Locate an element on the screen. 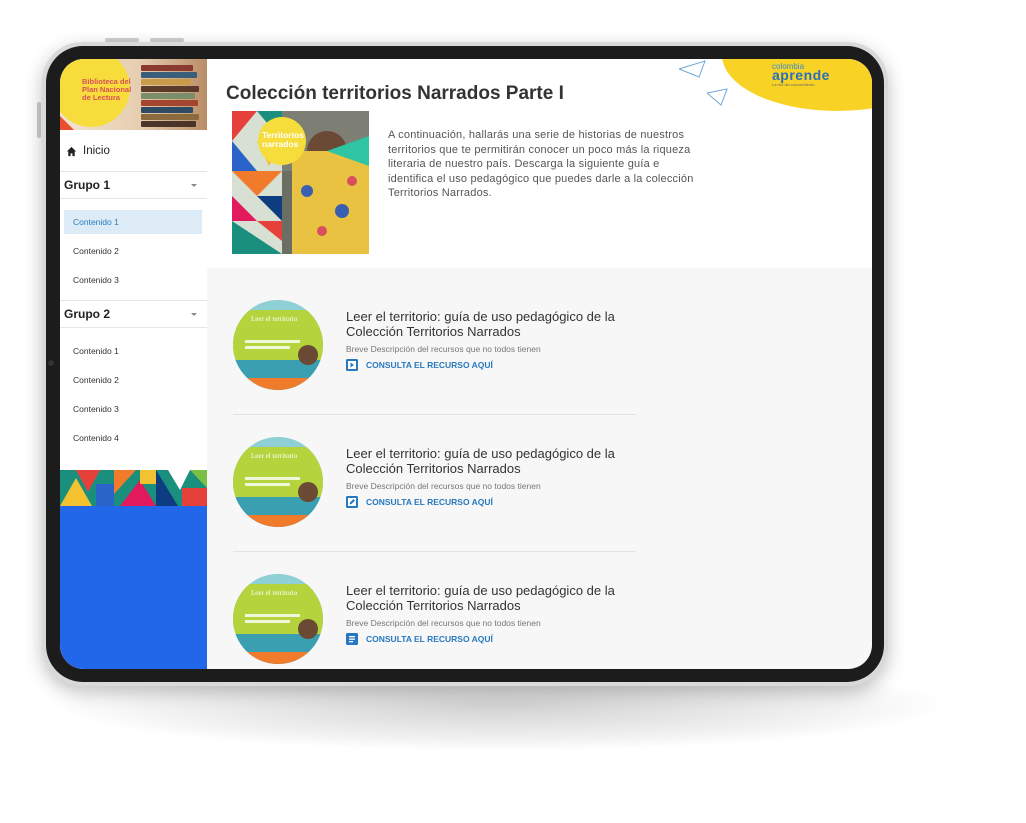 The image size is (1026, 823). library-title: Biblioteca del Plan Nacional de Lectura is located at coordinates (107, 89).